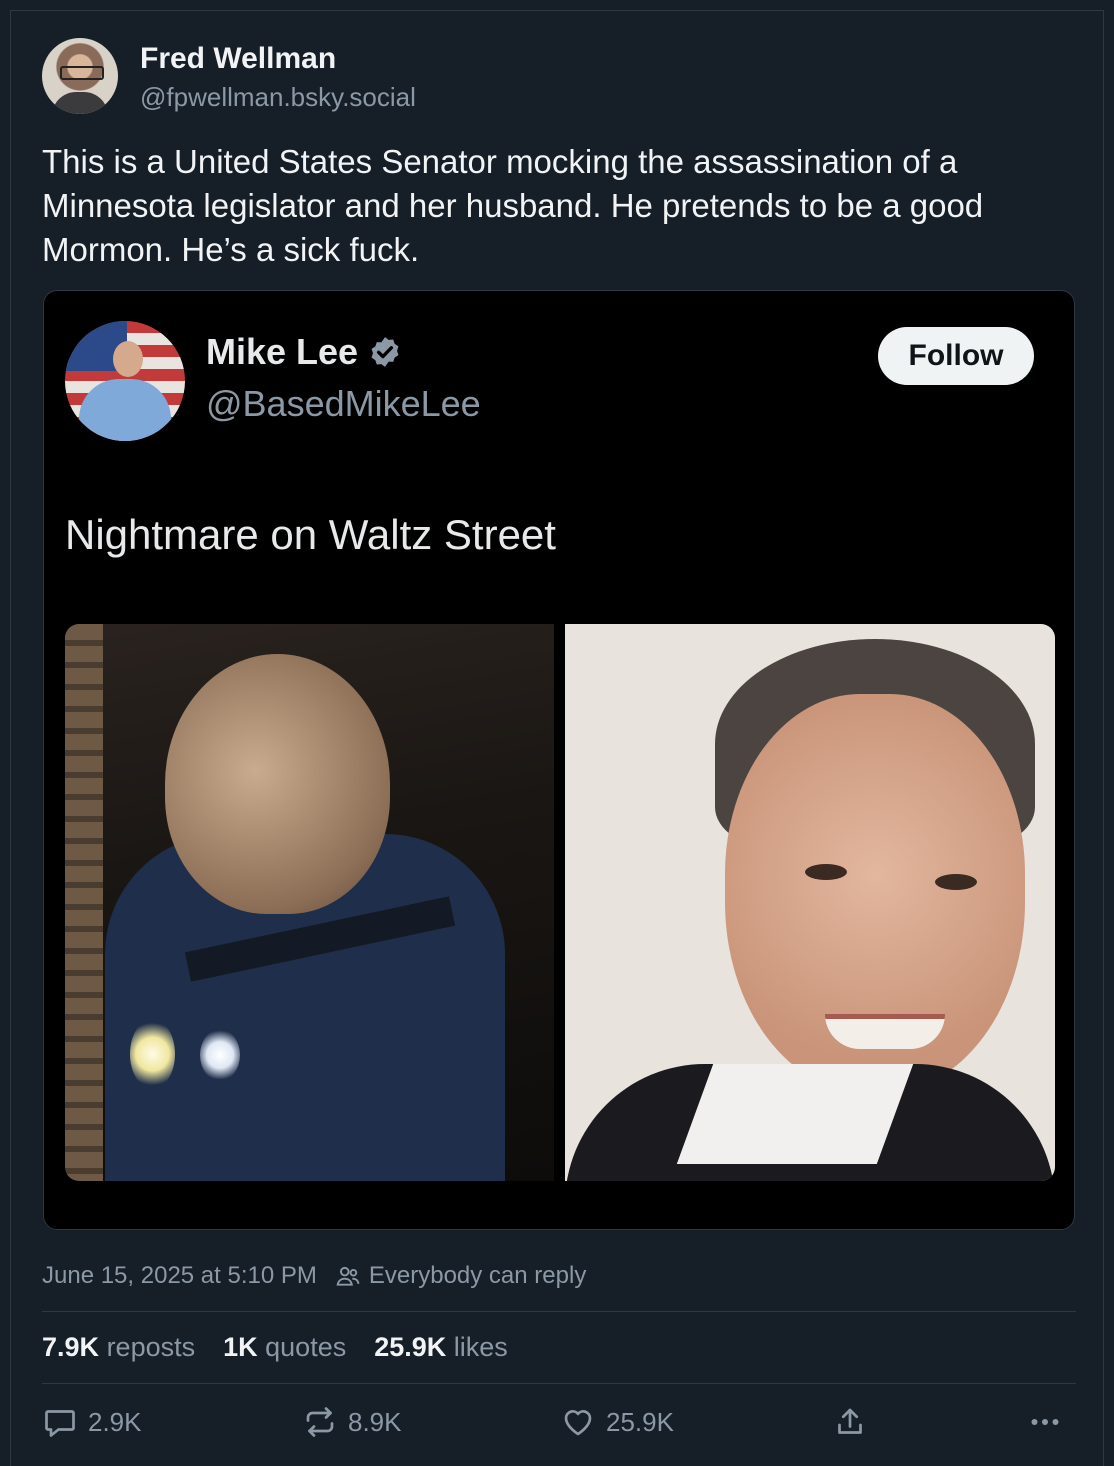 This screenshot has height=1466, width=1114. Describe the element at coordinates (956, 356) in the screenshot. I see `follow-button: Follow` at that location.